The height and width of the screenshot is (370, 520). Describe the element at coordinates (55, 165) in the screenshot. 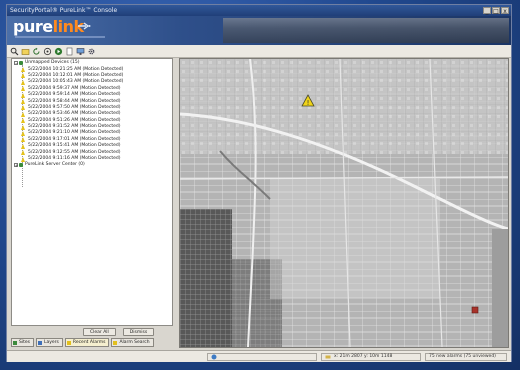

I see `tree-server-label: PureLink Server Center (0)` at that location.